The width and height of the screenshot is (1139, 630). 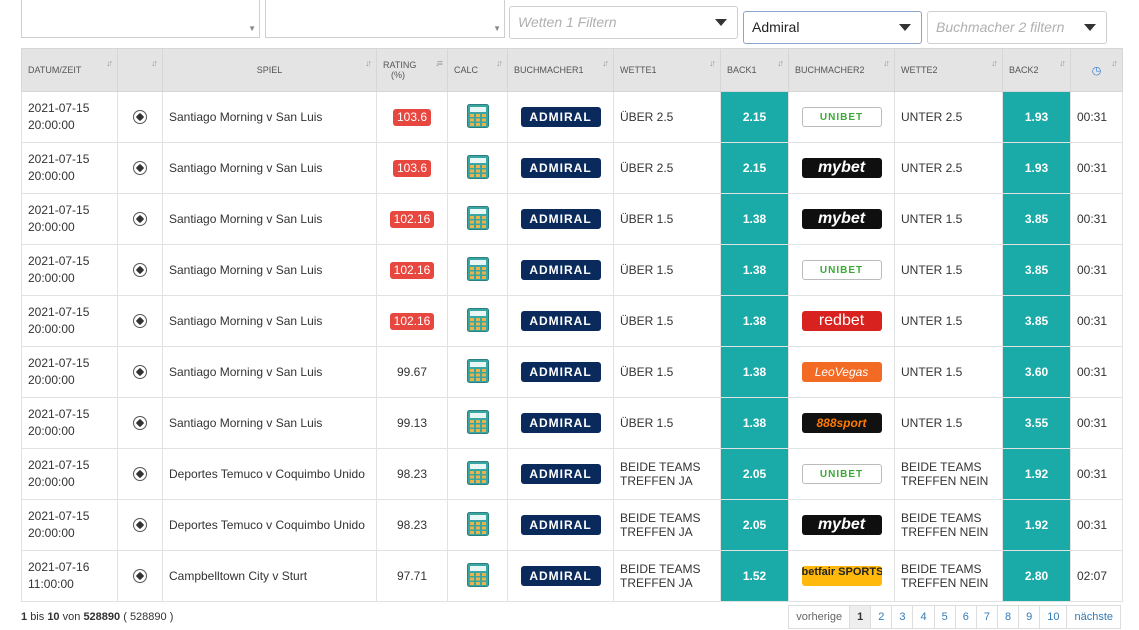 I want to click on cell-game: Santiago Morning v San Luis, so click(x=269, y=372).